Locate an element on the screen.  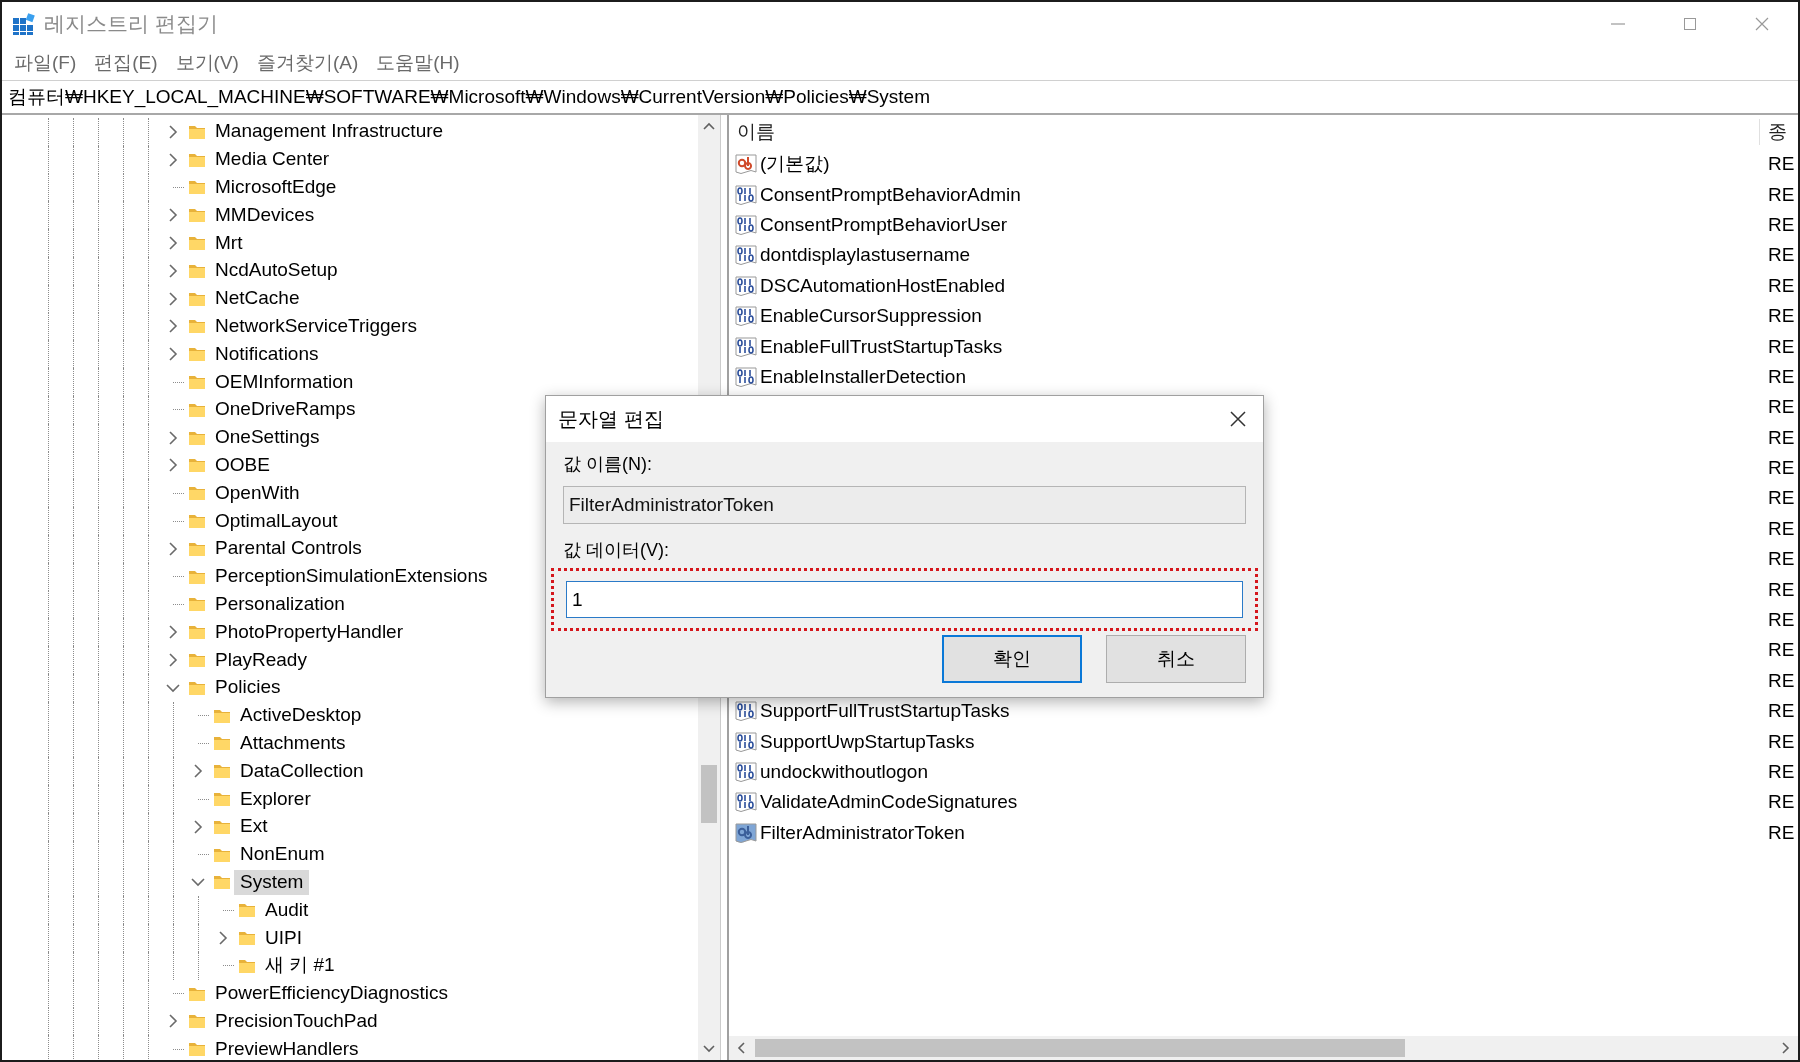
dialog-title: 문자열 편집 is located at coordinates (611, 419).